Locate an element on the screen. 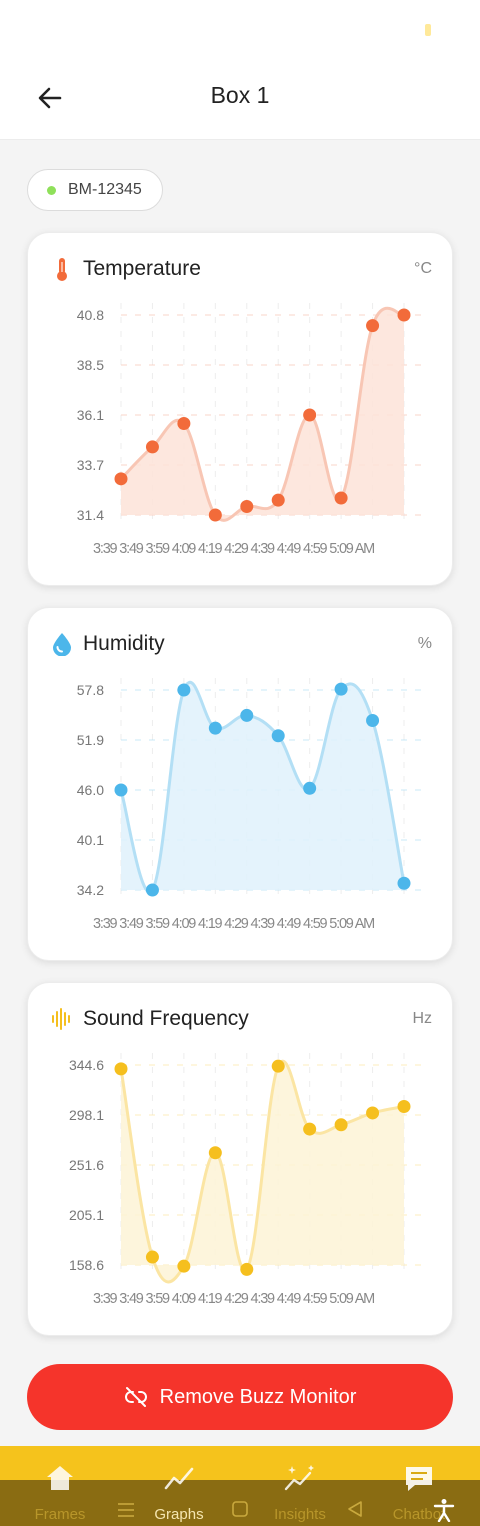  y-tick-label: 46.0 is located at coordinates (90, 790).